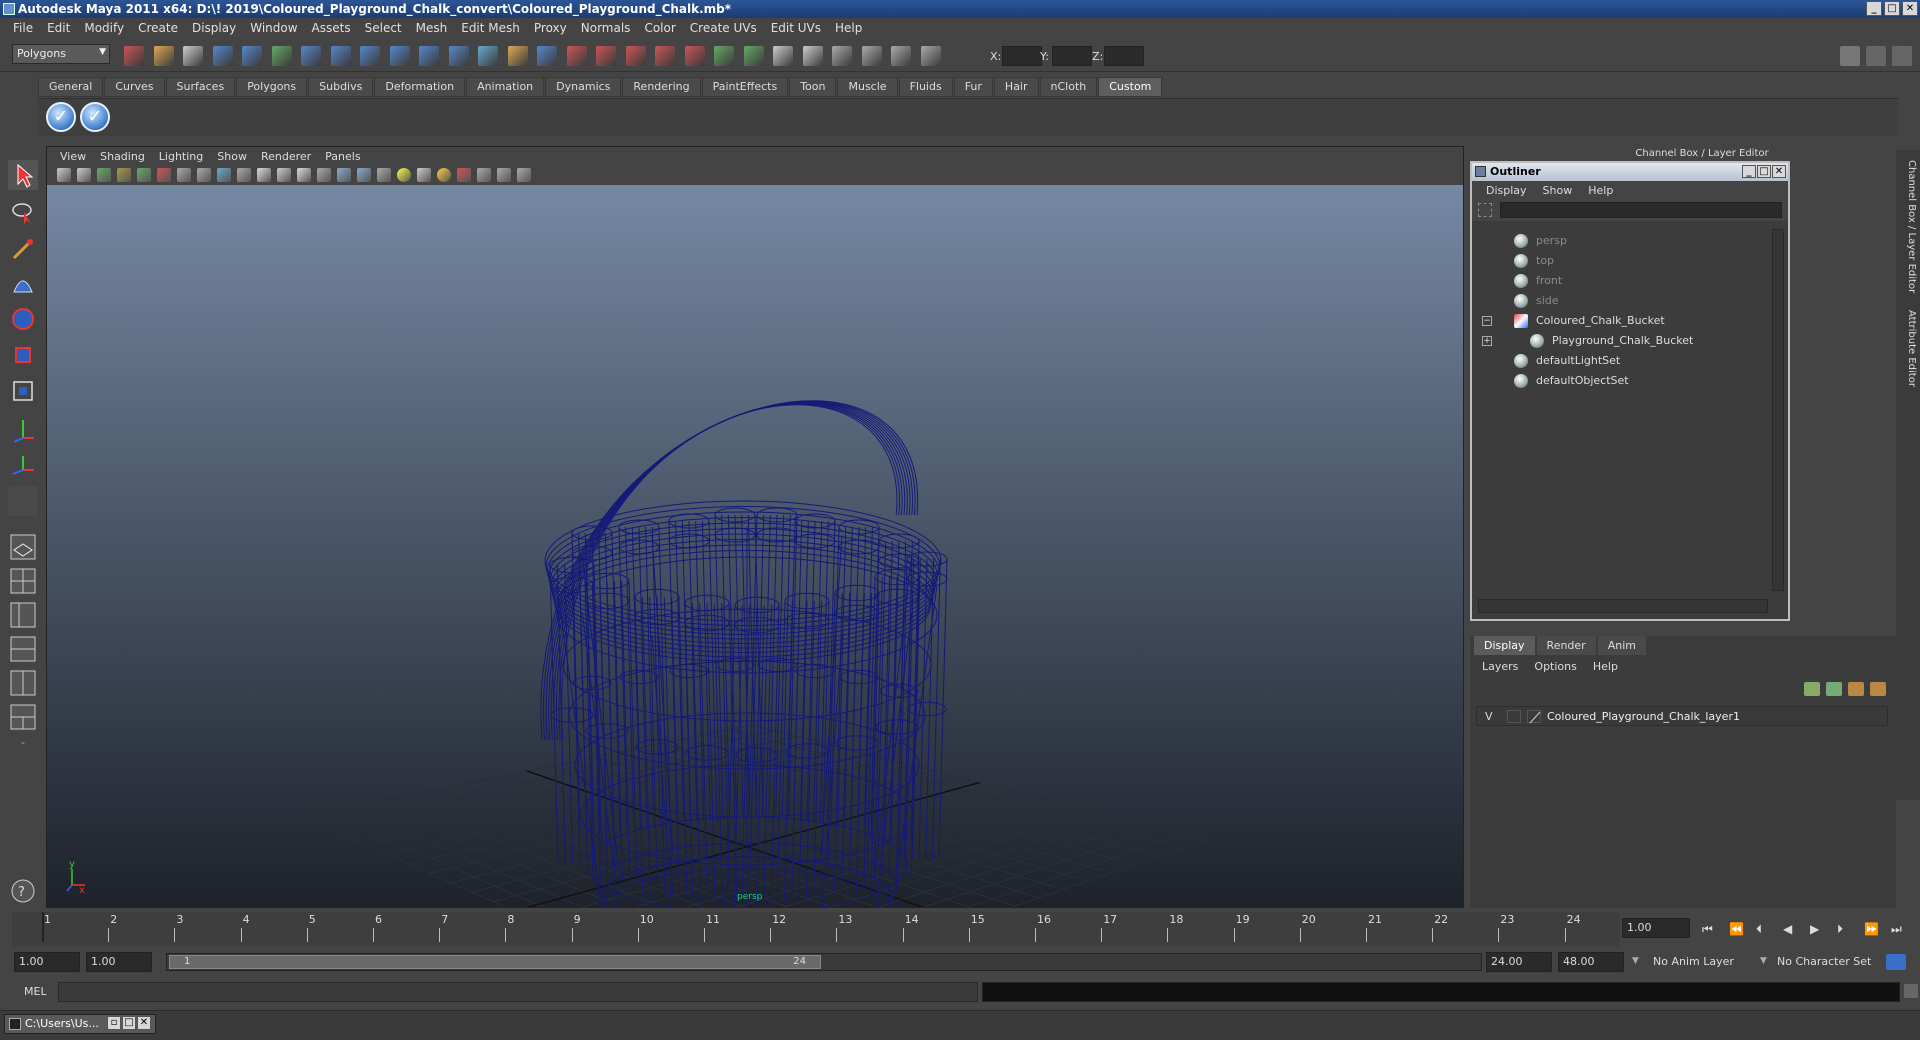 The height and width of the screenshot is (1040, 1920). Describe the element at coordinates (1487, 321) in the screenshot. I see `expand-toggle-icon: −` at that location.